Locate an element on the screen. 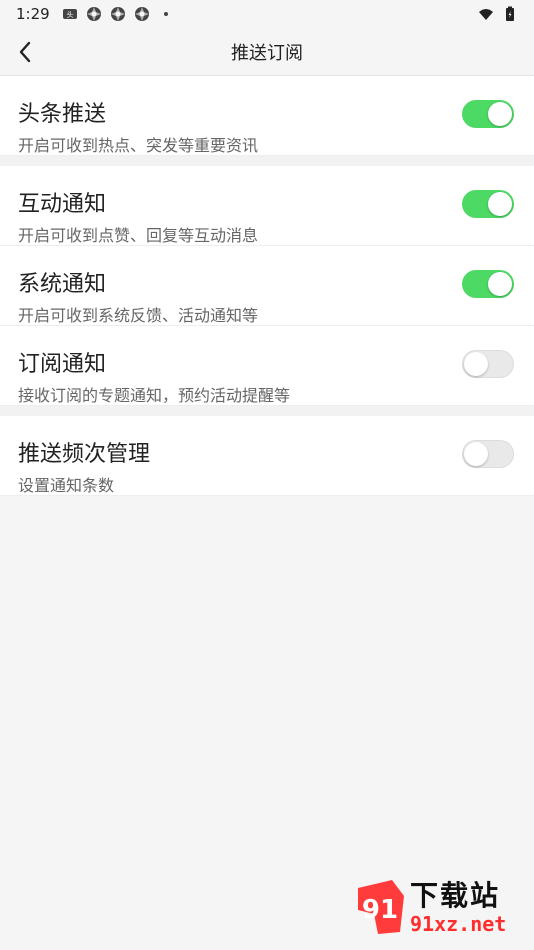 This screenshot has width=534, height=950. push-frequency-toggle is located at coordinates (488, 454).